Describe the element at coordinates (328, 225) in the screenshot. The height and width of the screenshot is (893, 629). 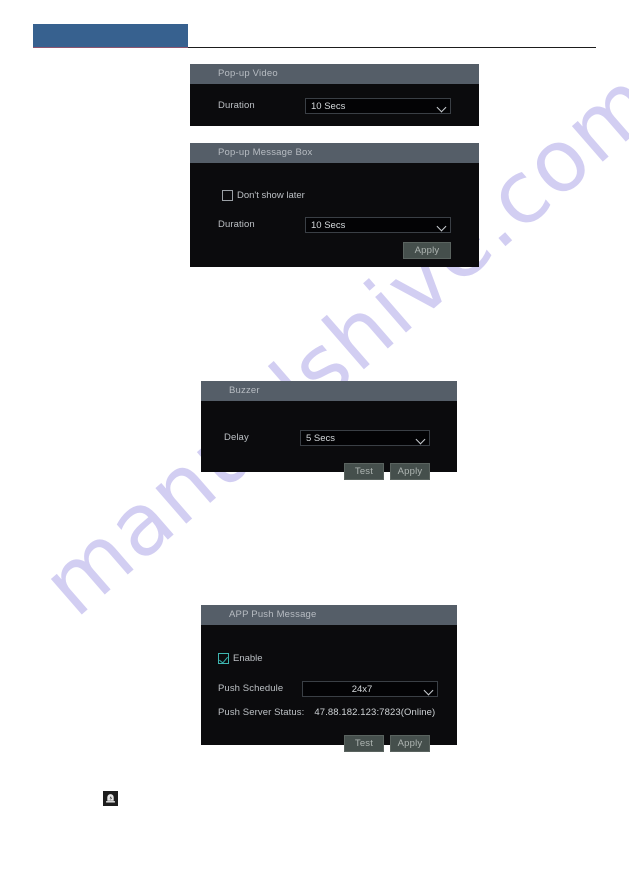
I see `duration-select-msgbox-value: 10 Secs` at that location.